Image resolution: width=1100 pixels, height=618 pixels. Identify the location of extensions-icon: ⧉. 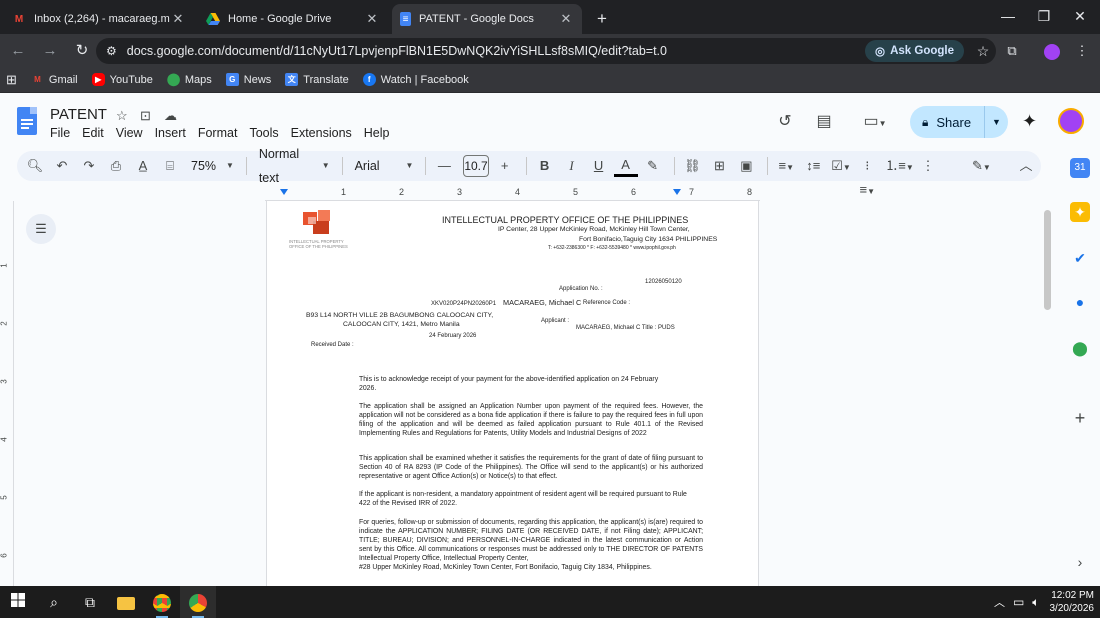
(1012, 51).